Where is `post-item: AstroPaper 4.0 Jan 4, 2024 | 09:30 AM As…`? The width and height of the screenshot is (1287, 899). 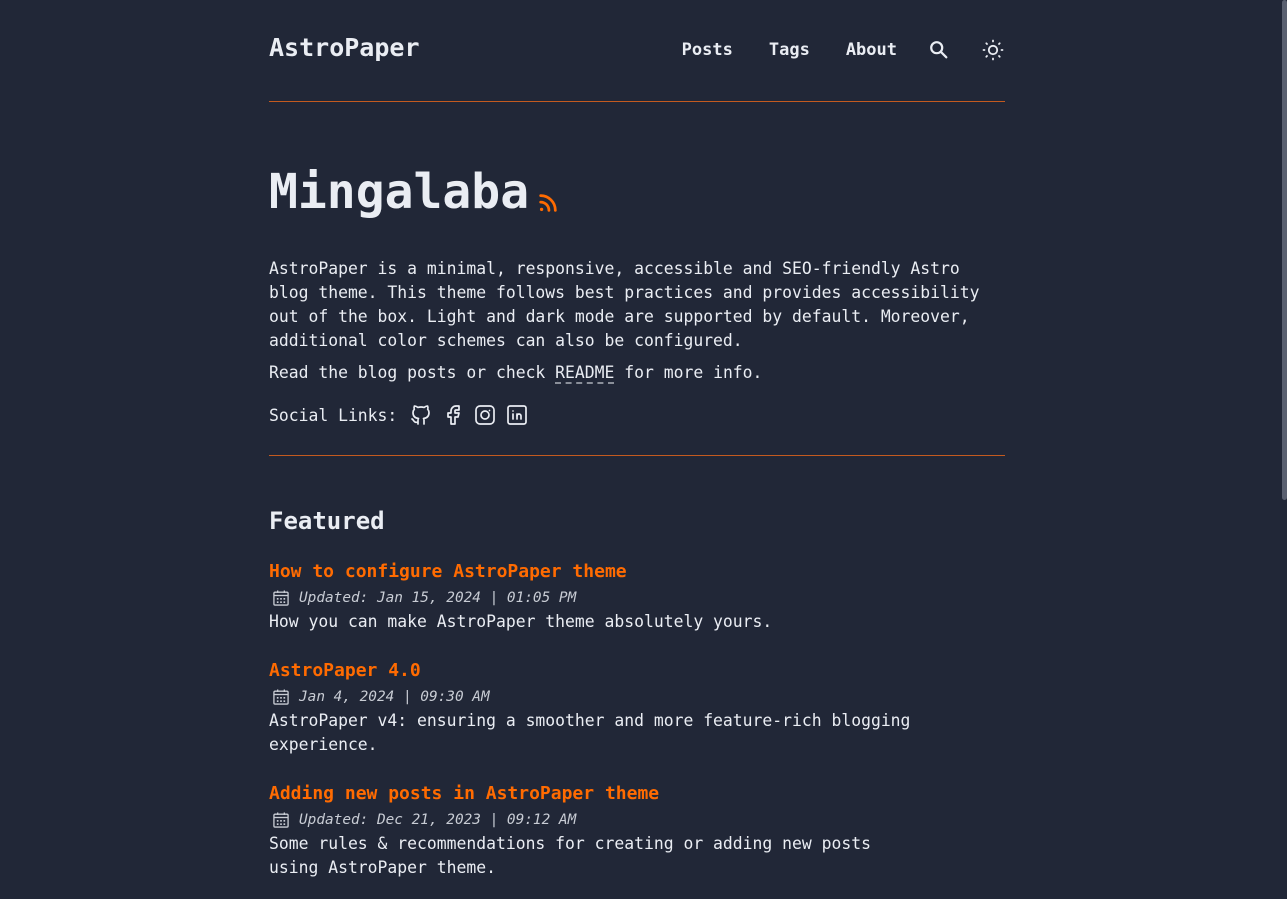
post-item: AstroPaper 4.0 Jan 4, 2024 | 09:30 AM As… is located at coordinates (637, 708).